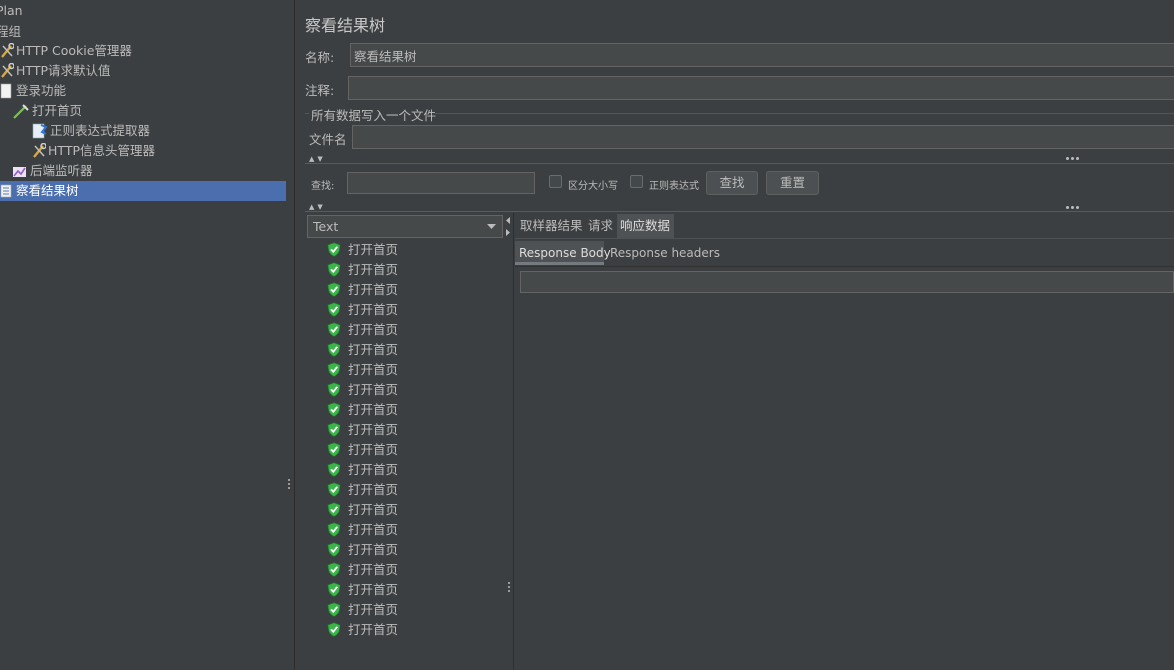 The width and height of the screenshot is (1174, 670). What do you see at coordinates (844, 238) in the screenshot?
I see `tabs-underline` at bounding box center [844, 238].